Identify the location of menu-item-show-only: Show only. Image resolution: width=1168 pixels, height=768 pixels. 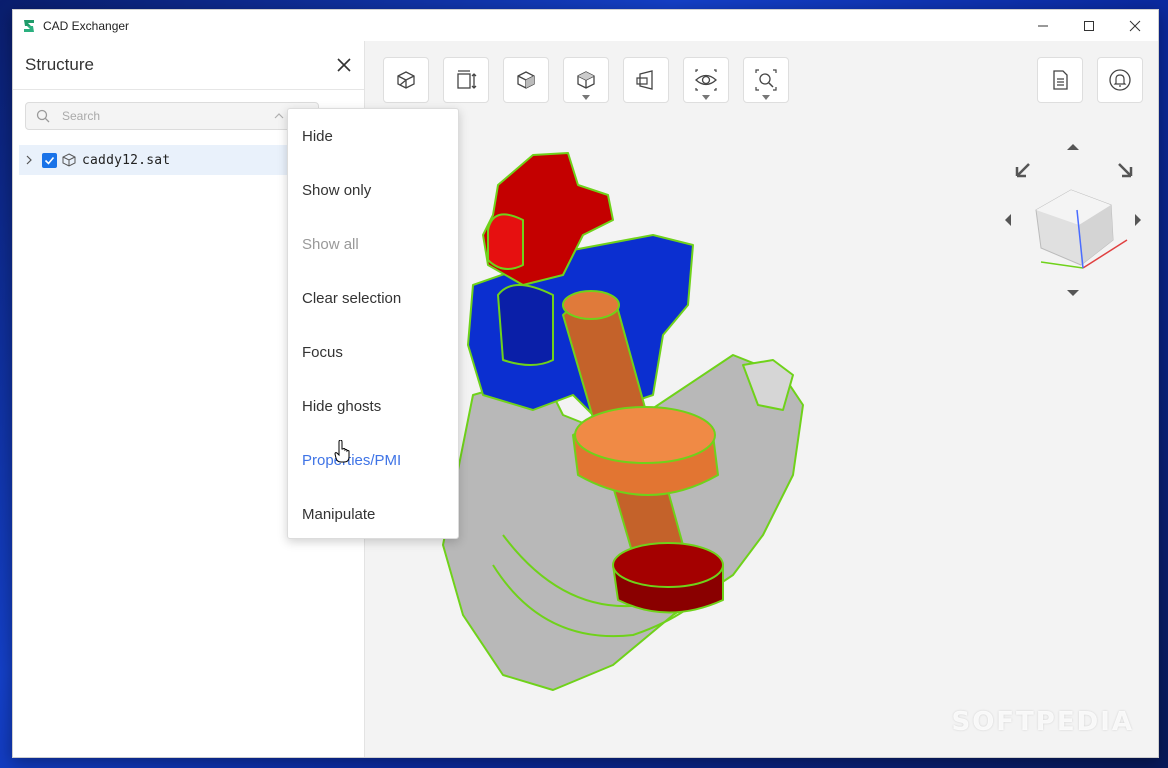
(373, 190).